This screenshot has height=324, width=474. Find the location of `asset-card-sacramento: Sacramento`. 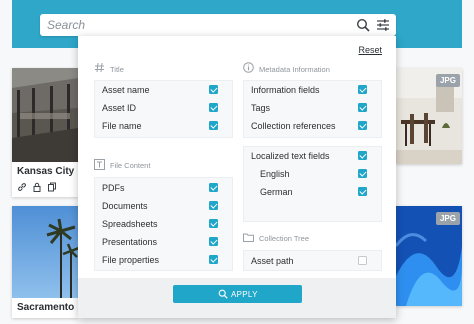

asset-card-sacramento: Sacramento is located at coordinates (45, 262).